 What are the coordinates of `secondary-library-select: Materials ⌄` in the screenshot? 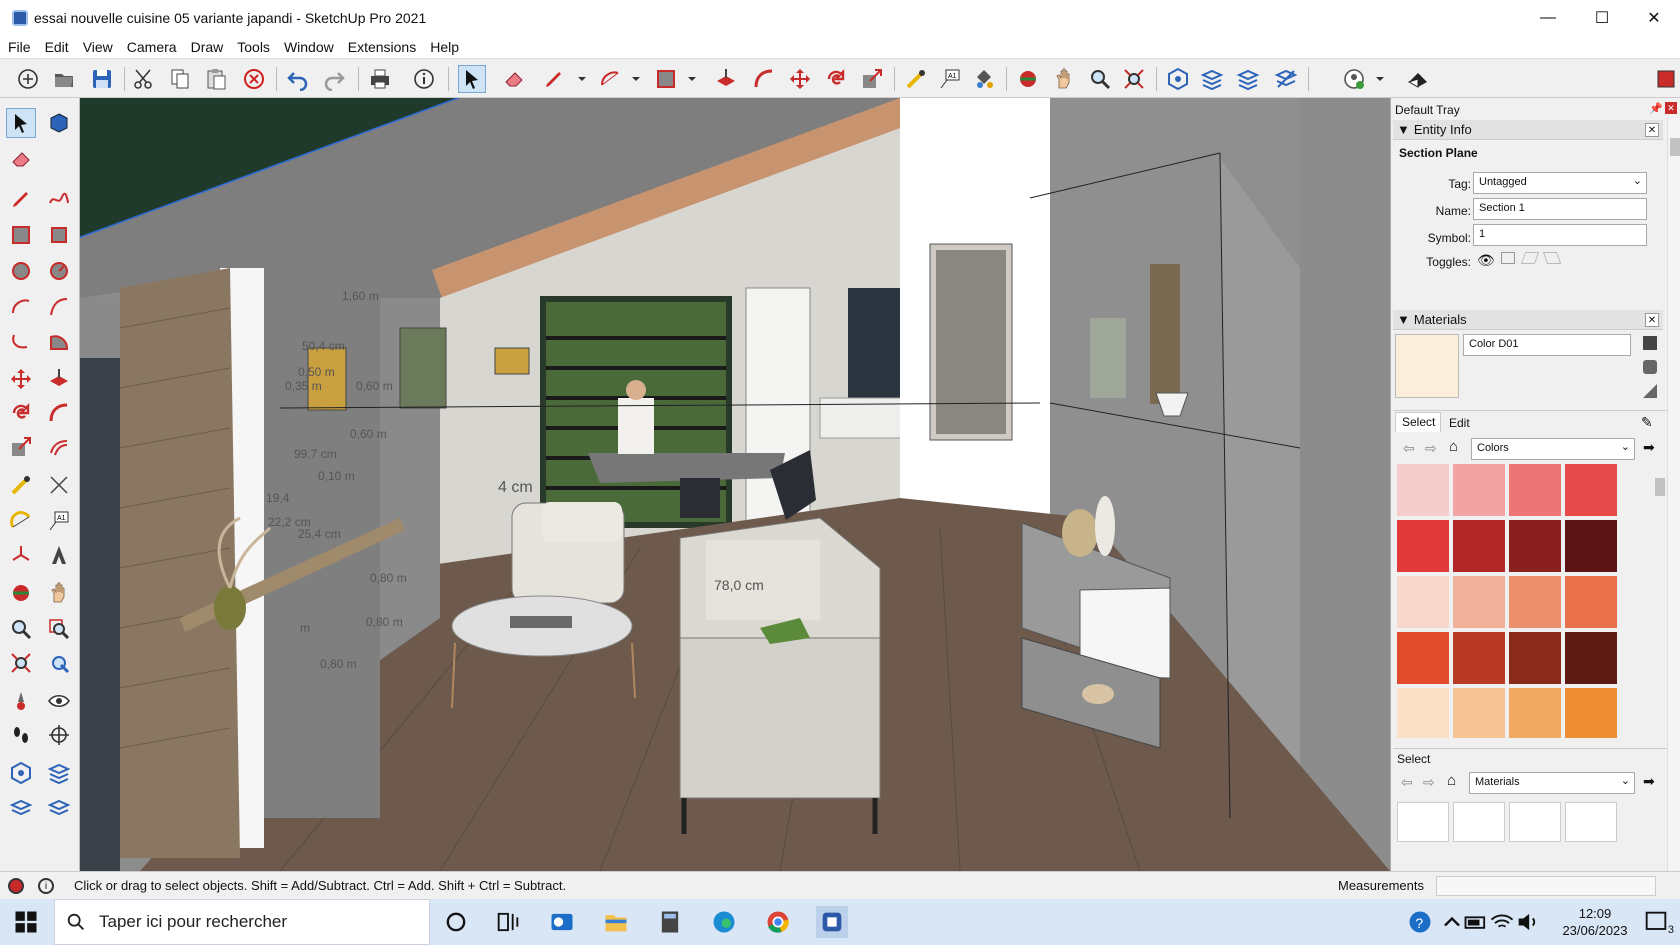 It's located at (1552, 783).